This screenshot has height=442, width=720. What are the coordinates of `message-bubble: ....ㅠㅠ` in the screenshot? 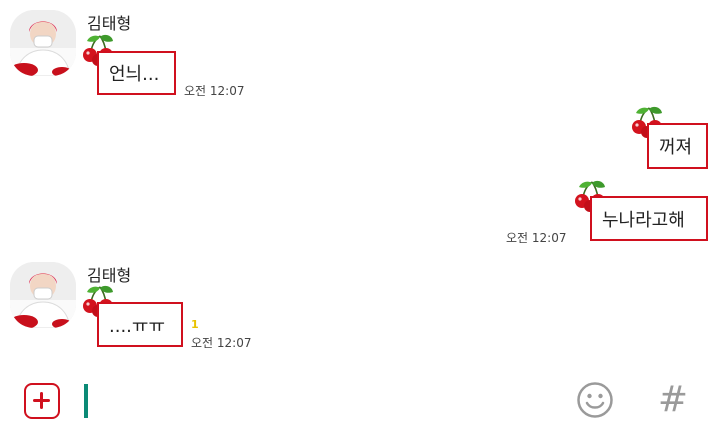 It's located at (140, 324).